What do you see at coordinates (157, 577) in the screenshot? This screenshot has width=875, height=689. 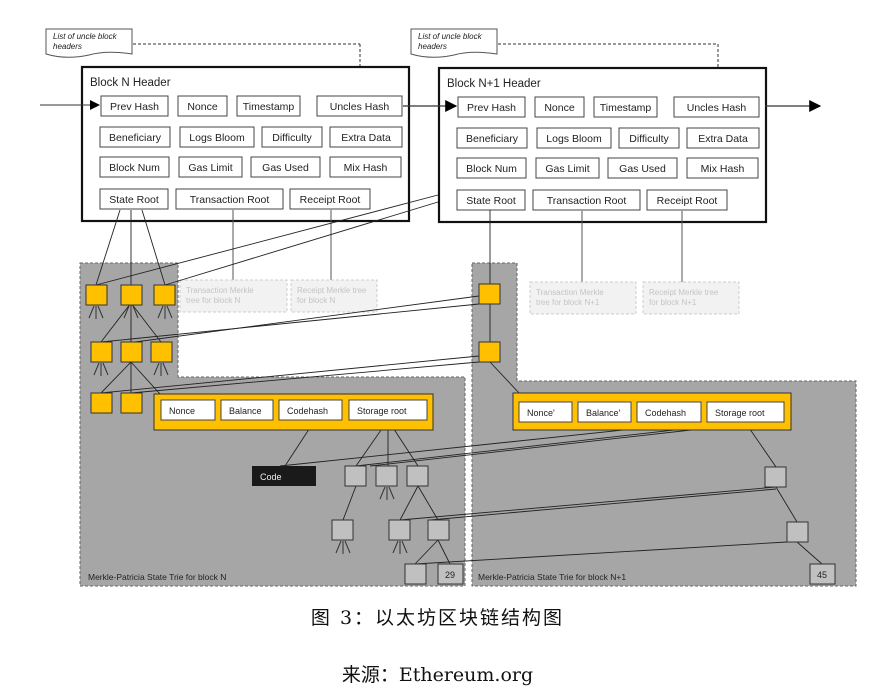 I see `state-trie-label: Merkle-Patricia State Trie for block N` at bounding box center [157, 577].